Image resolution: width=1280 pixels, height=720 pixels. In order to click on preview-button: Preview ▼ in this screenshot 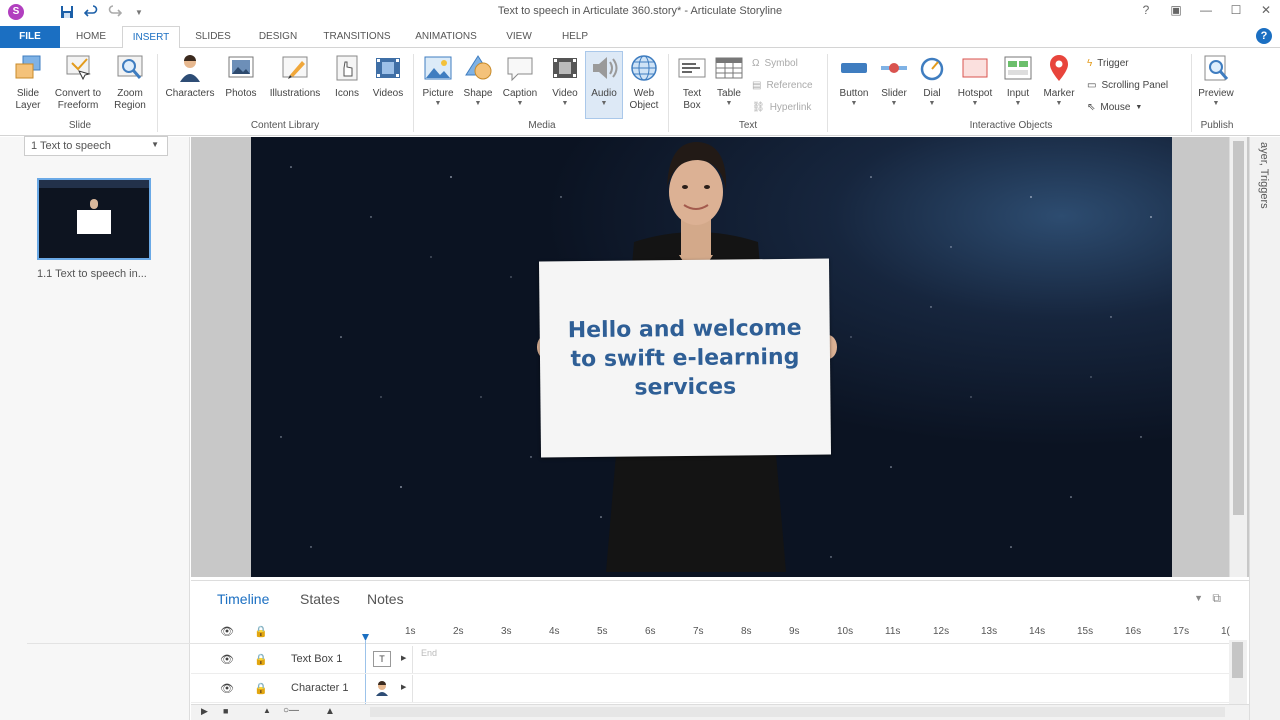, I will do `click(1216, 80)`.